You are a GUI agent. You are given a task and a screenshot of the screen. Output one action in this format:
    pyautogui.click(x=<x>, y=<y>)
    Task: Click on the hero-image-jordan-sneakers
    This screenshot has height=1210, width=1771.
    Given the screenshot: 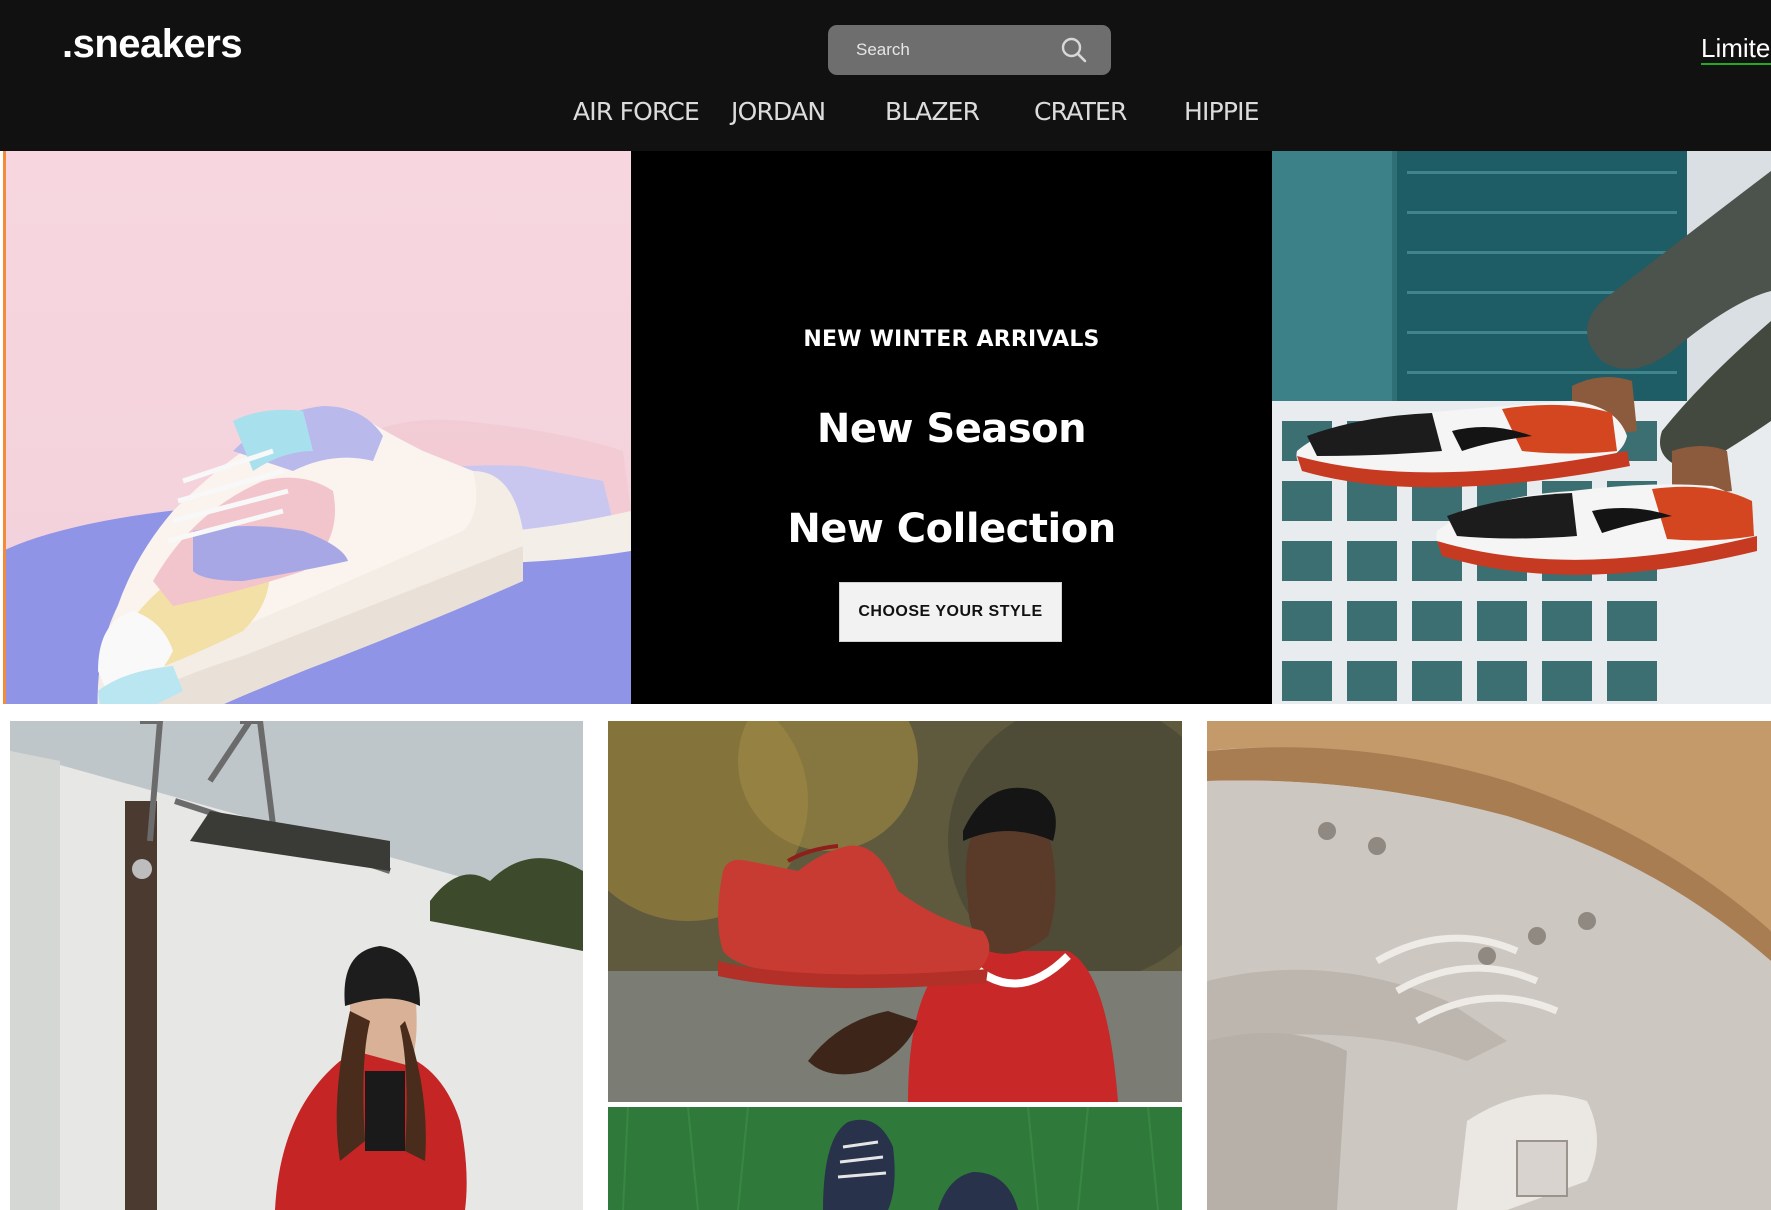 What is the action you would take?
    pyautogui.click(x=1521, y=427)
    